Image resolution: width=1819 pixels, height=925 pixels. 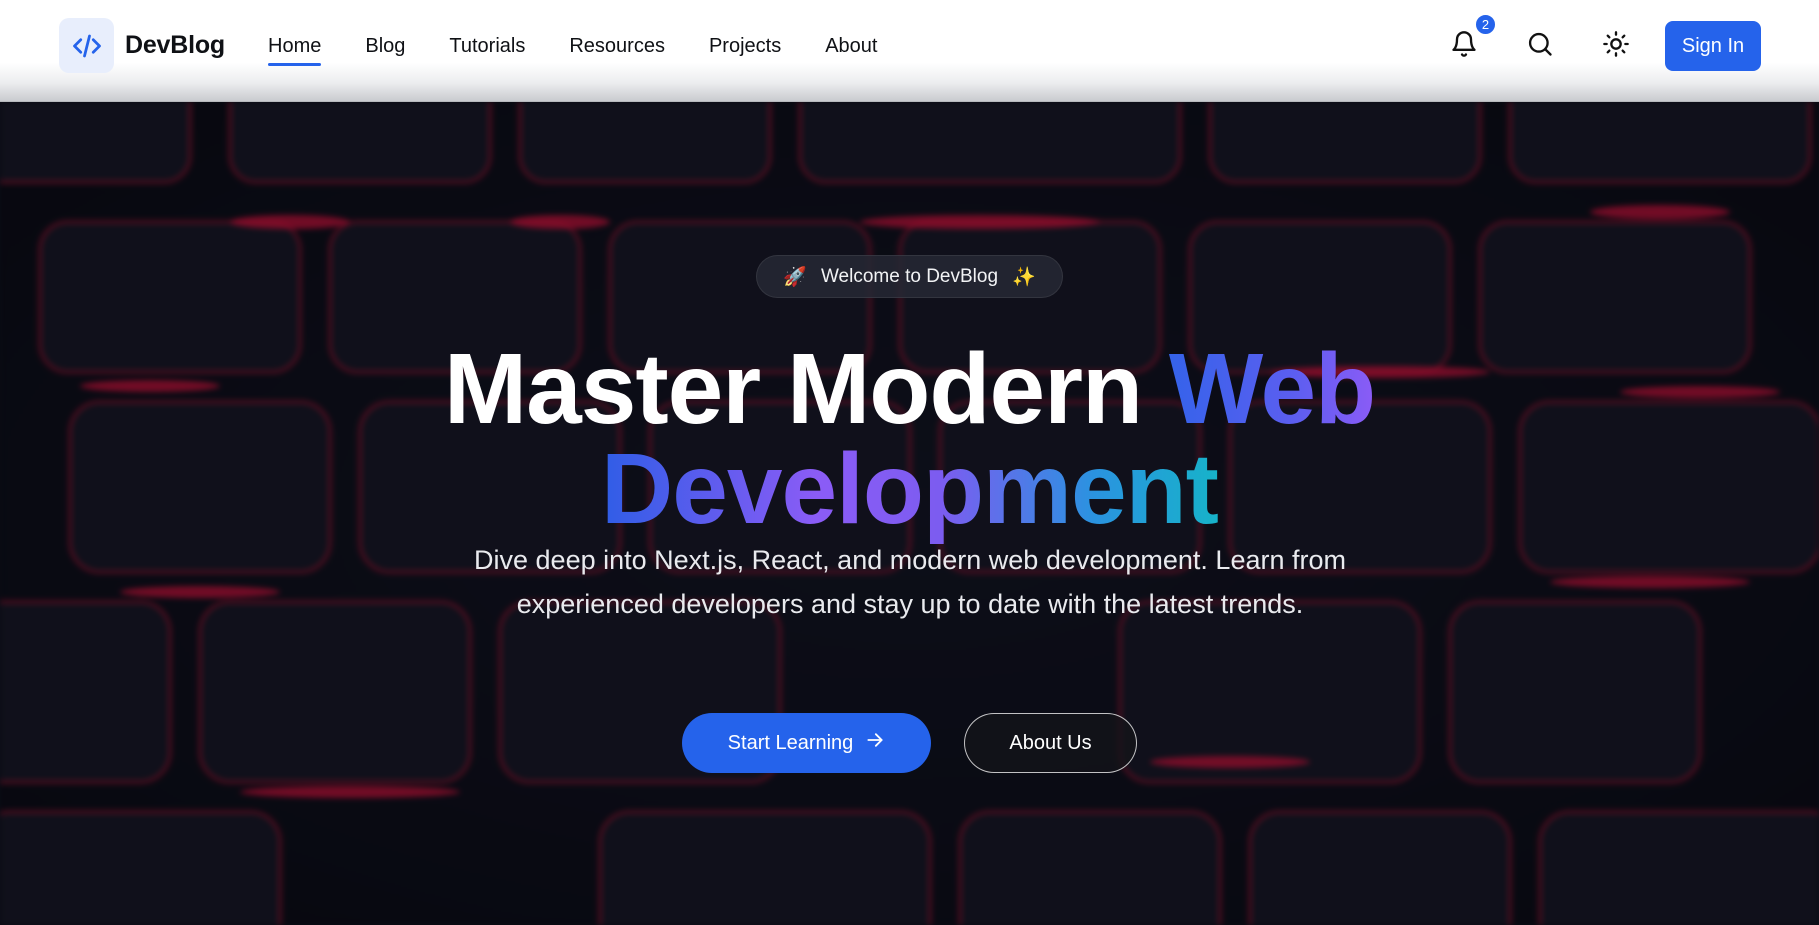 What do you see at coordinates (175, 45) in the screenshot?
I see `logo-text: DevBlog` at bounding box center [175, 45].